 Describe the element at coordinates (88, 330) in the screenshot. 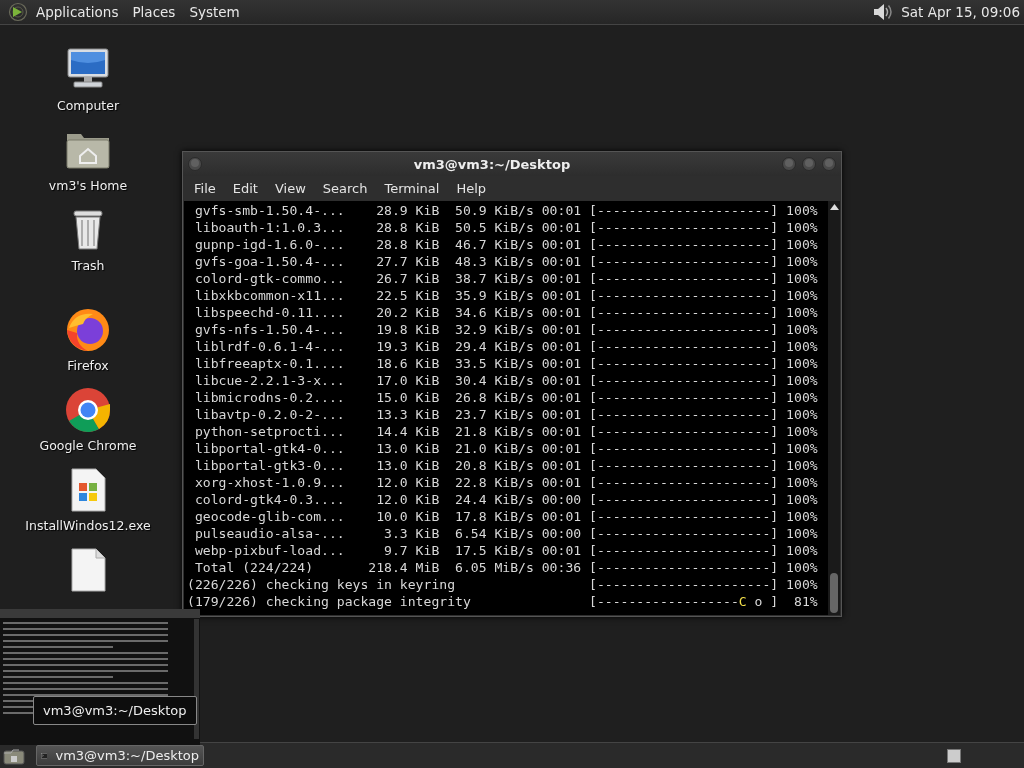

I see `fox-globe-icon` at that location.